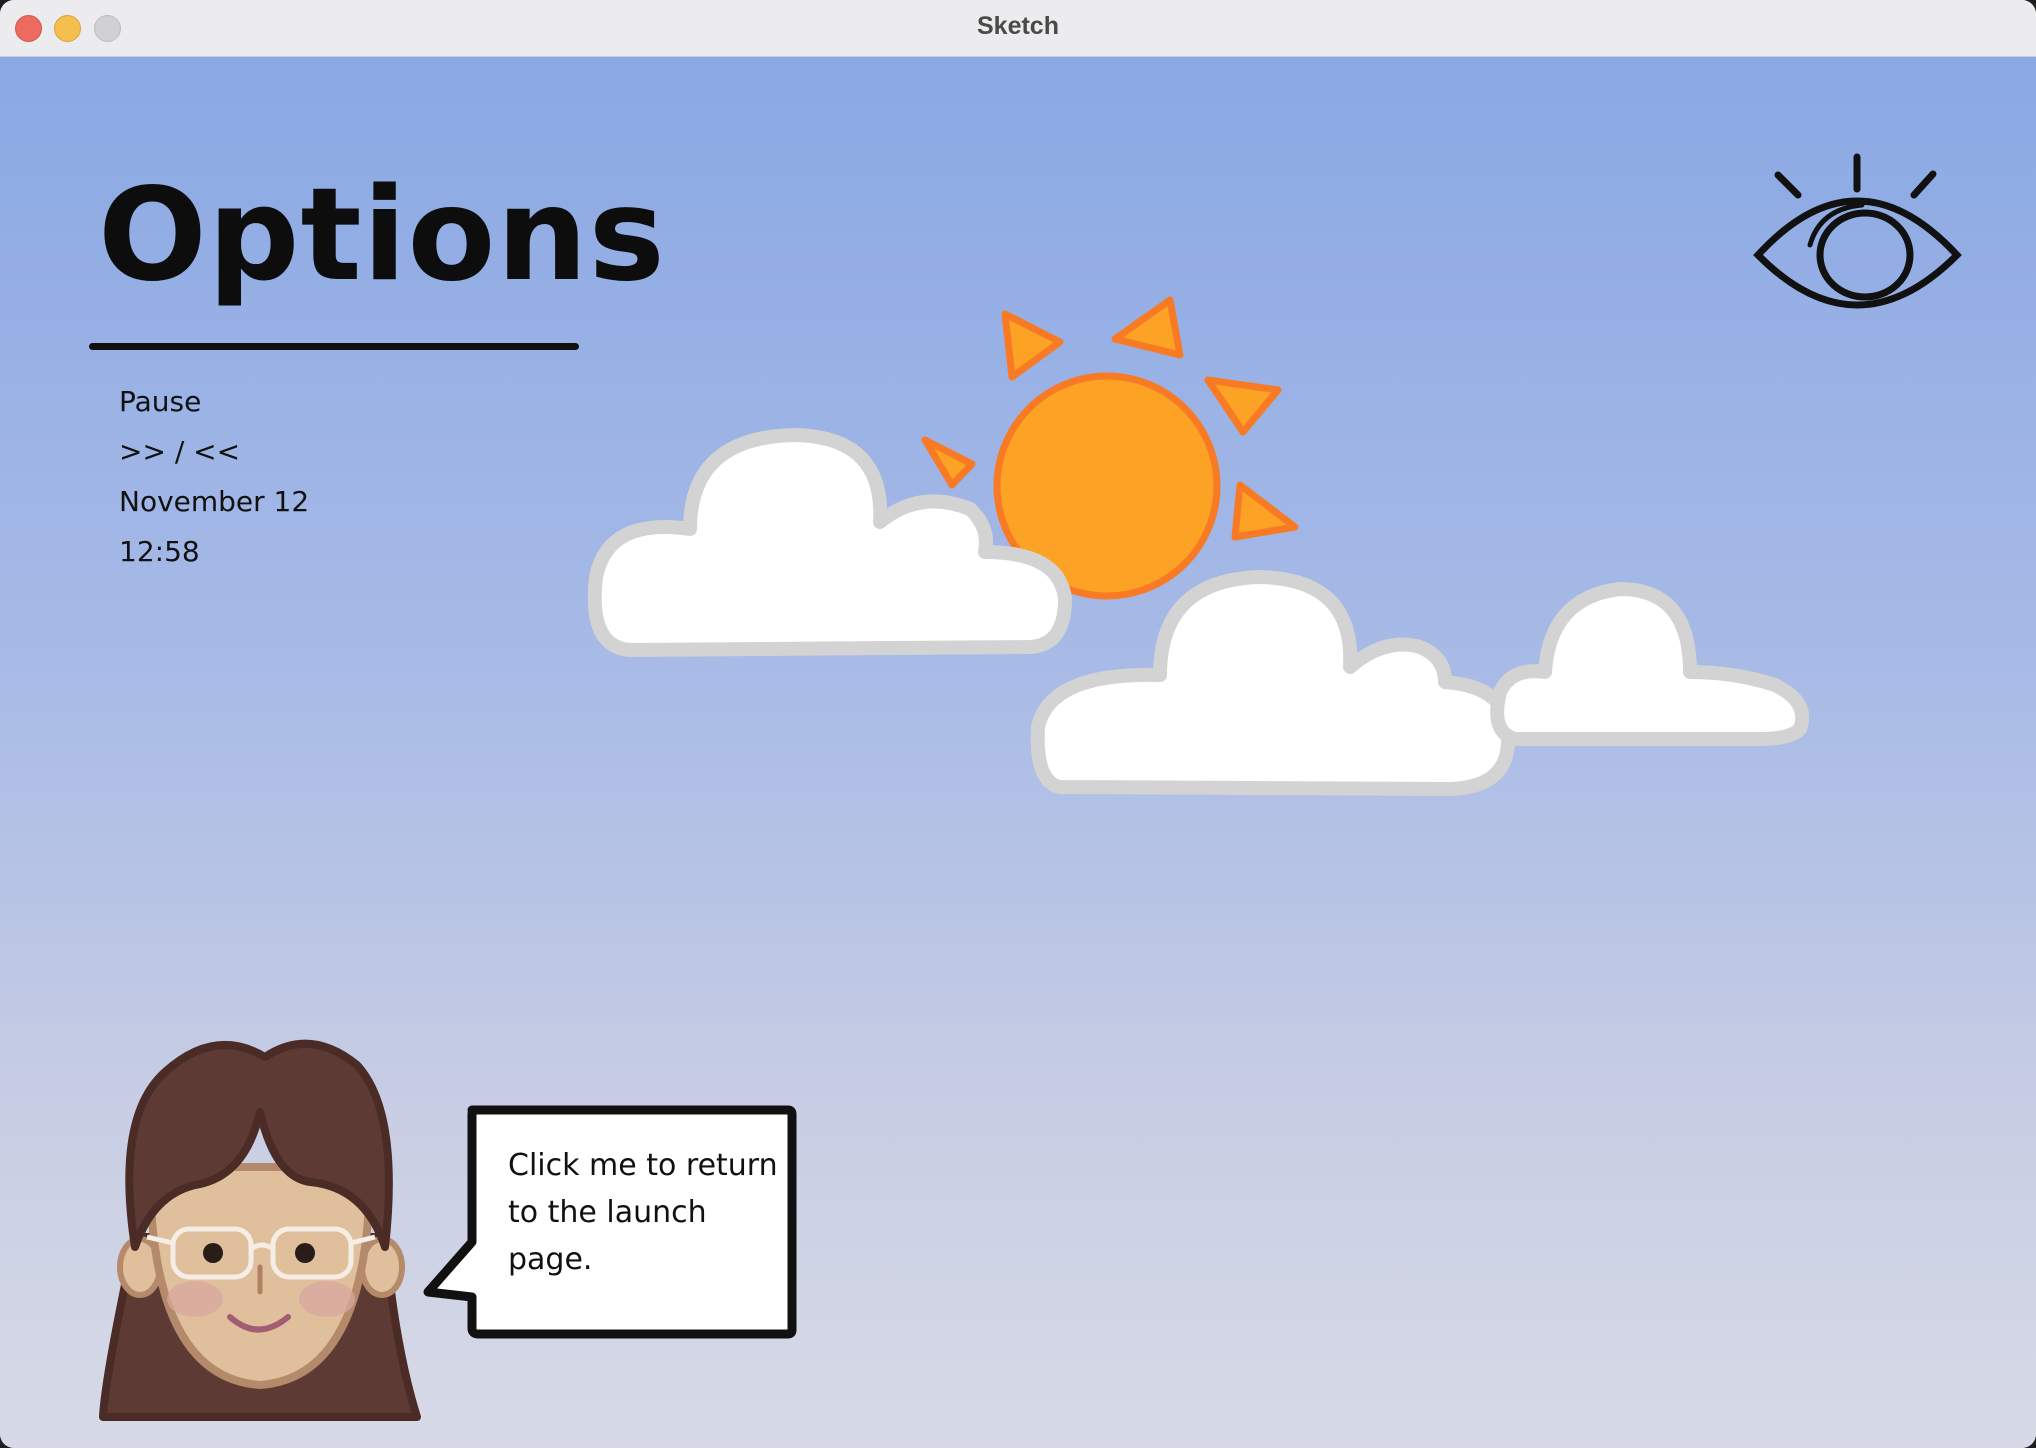 The width and height of the screenshot is (2036, 1448). Describe the element at coordinates (214, 502) in the screenshot. I see `menu-item-date: November 12` at that location.